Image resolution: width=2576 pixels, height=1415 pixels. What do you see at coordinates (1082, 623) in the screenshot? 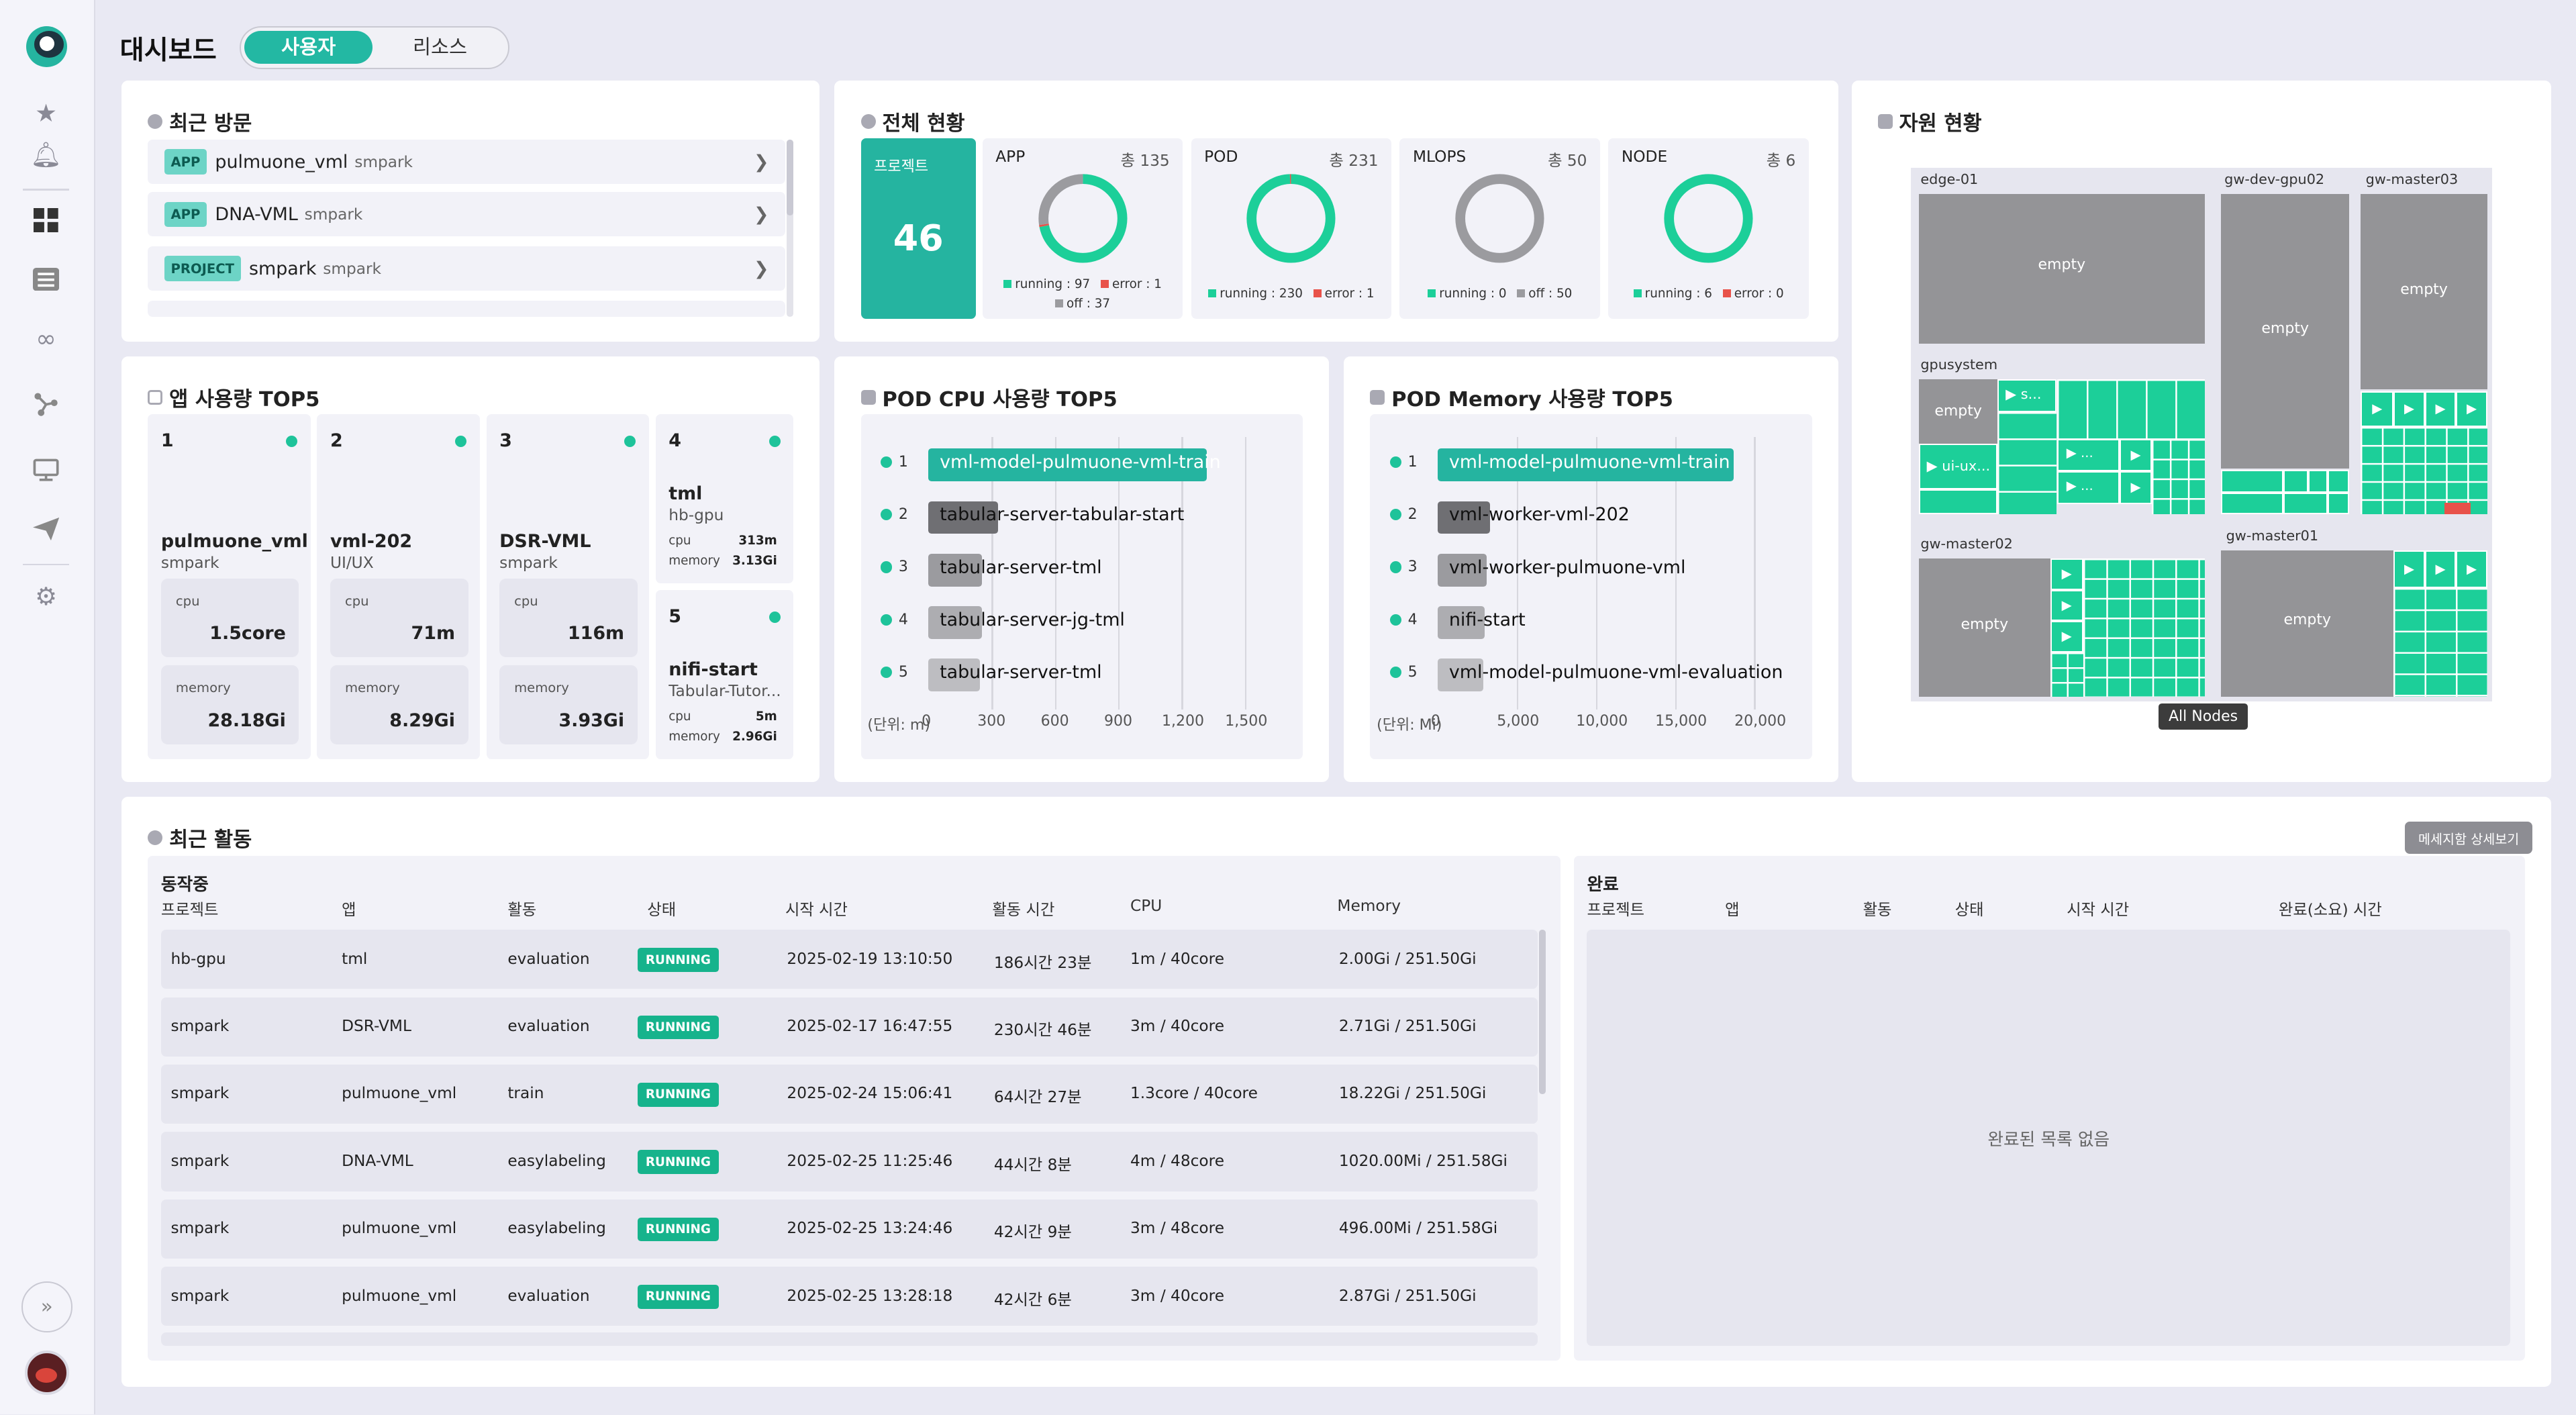
I see `bar-row: 4 tabular-server-jg-tml` at bounding box center [1082, 623].